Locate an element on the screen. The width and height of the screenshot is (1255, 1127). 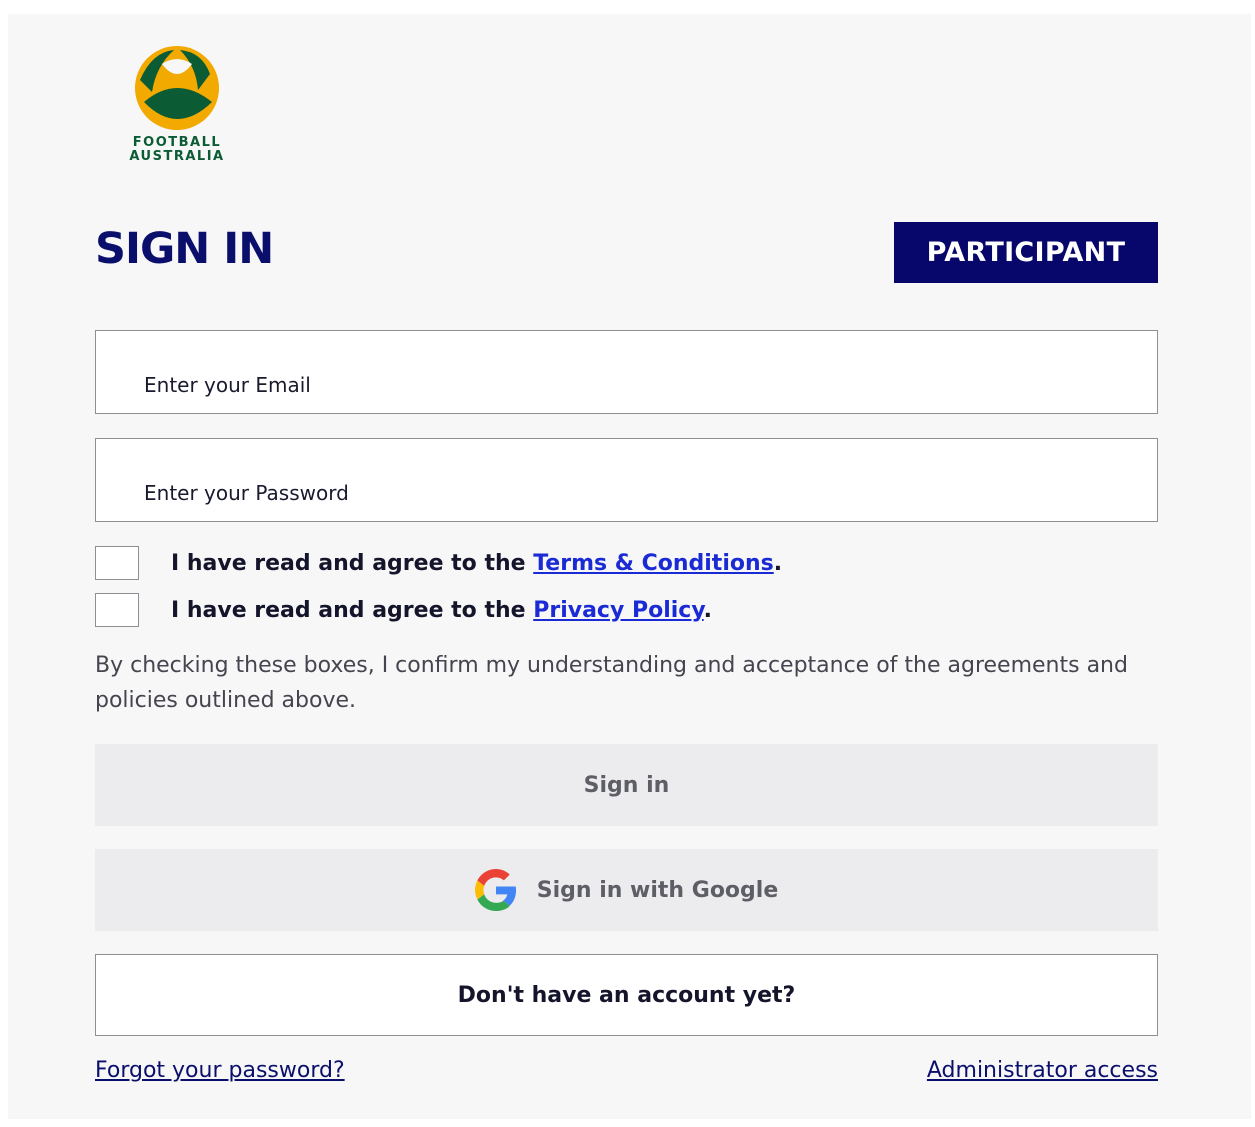
privacy-prefix: I have read and agree to the is located at coordinates (352, 610).